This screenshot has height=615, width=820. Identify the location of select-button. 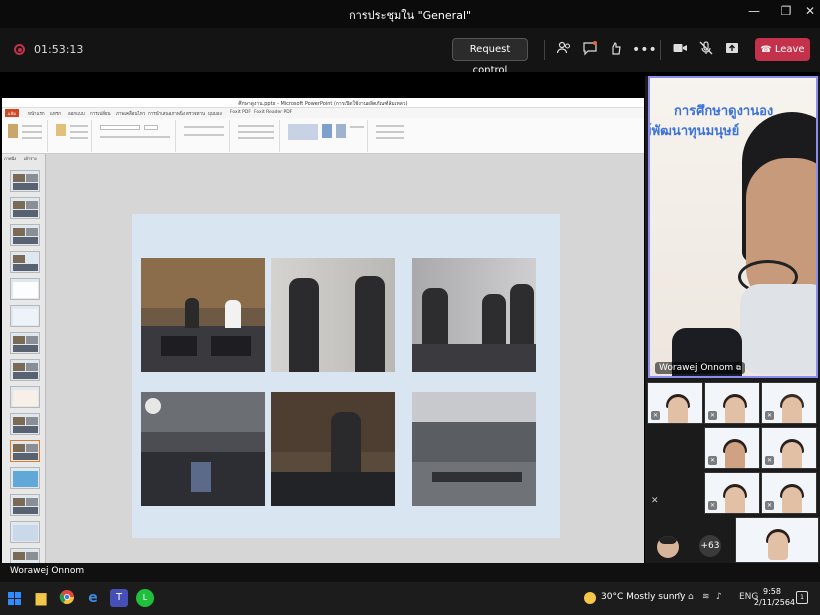
(390, 138).